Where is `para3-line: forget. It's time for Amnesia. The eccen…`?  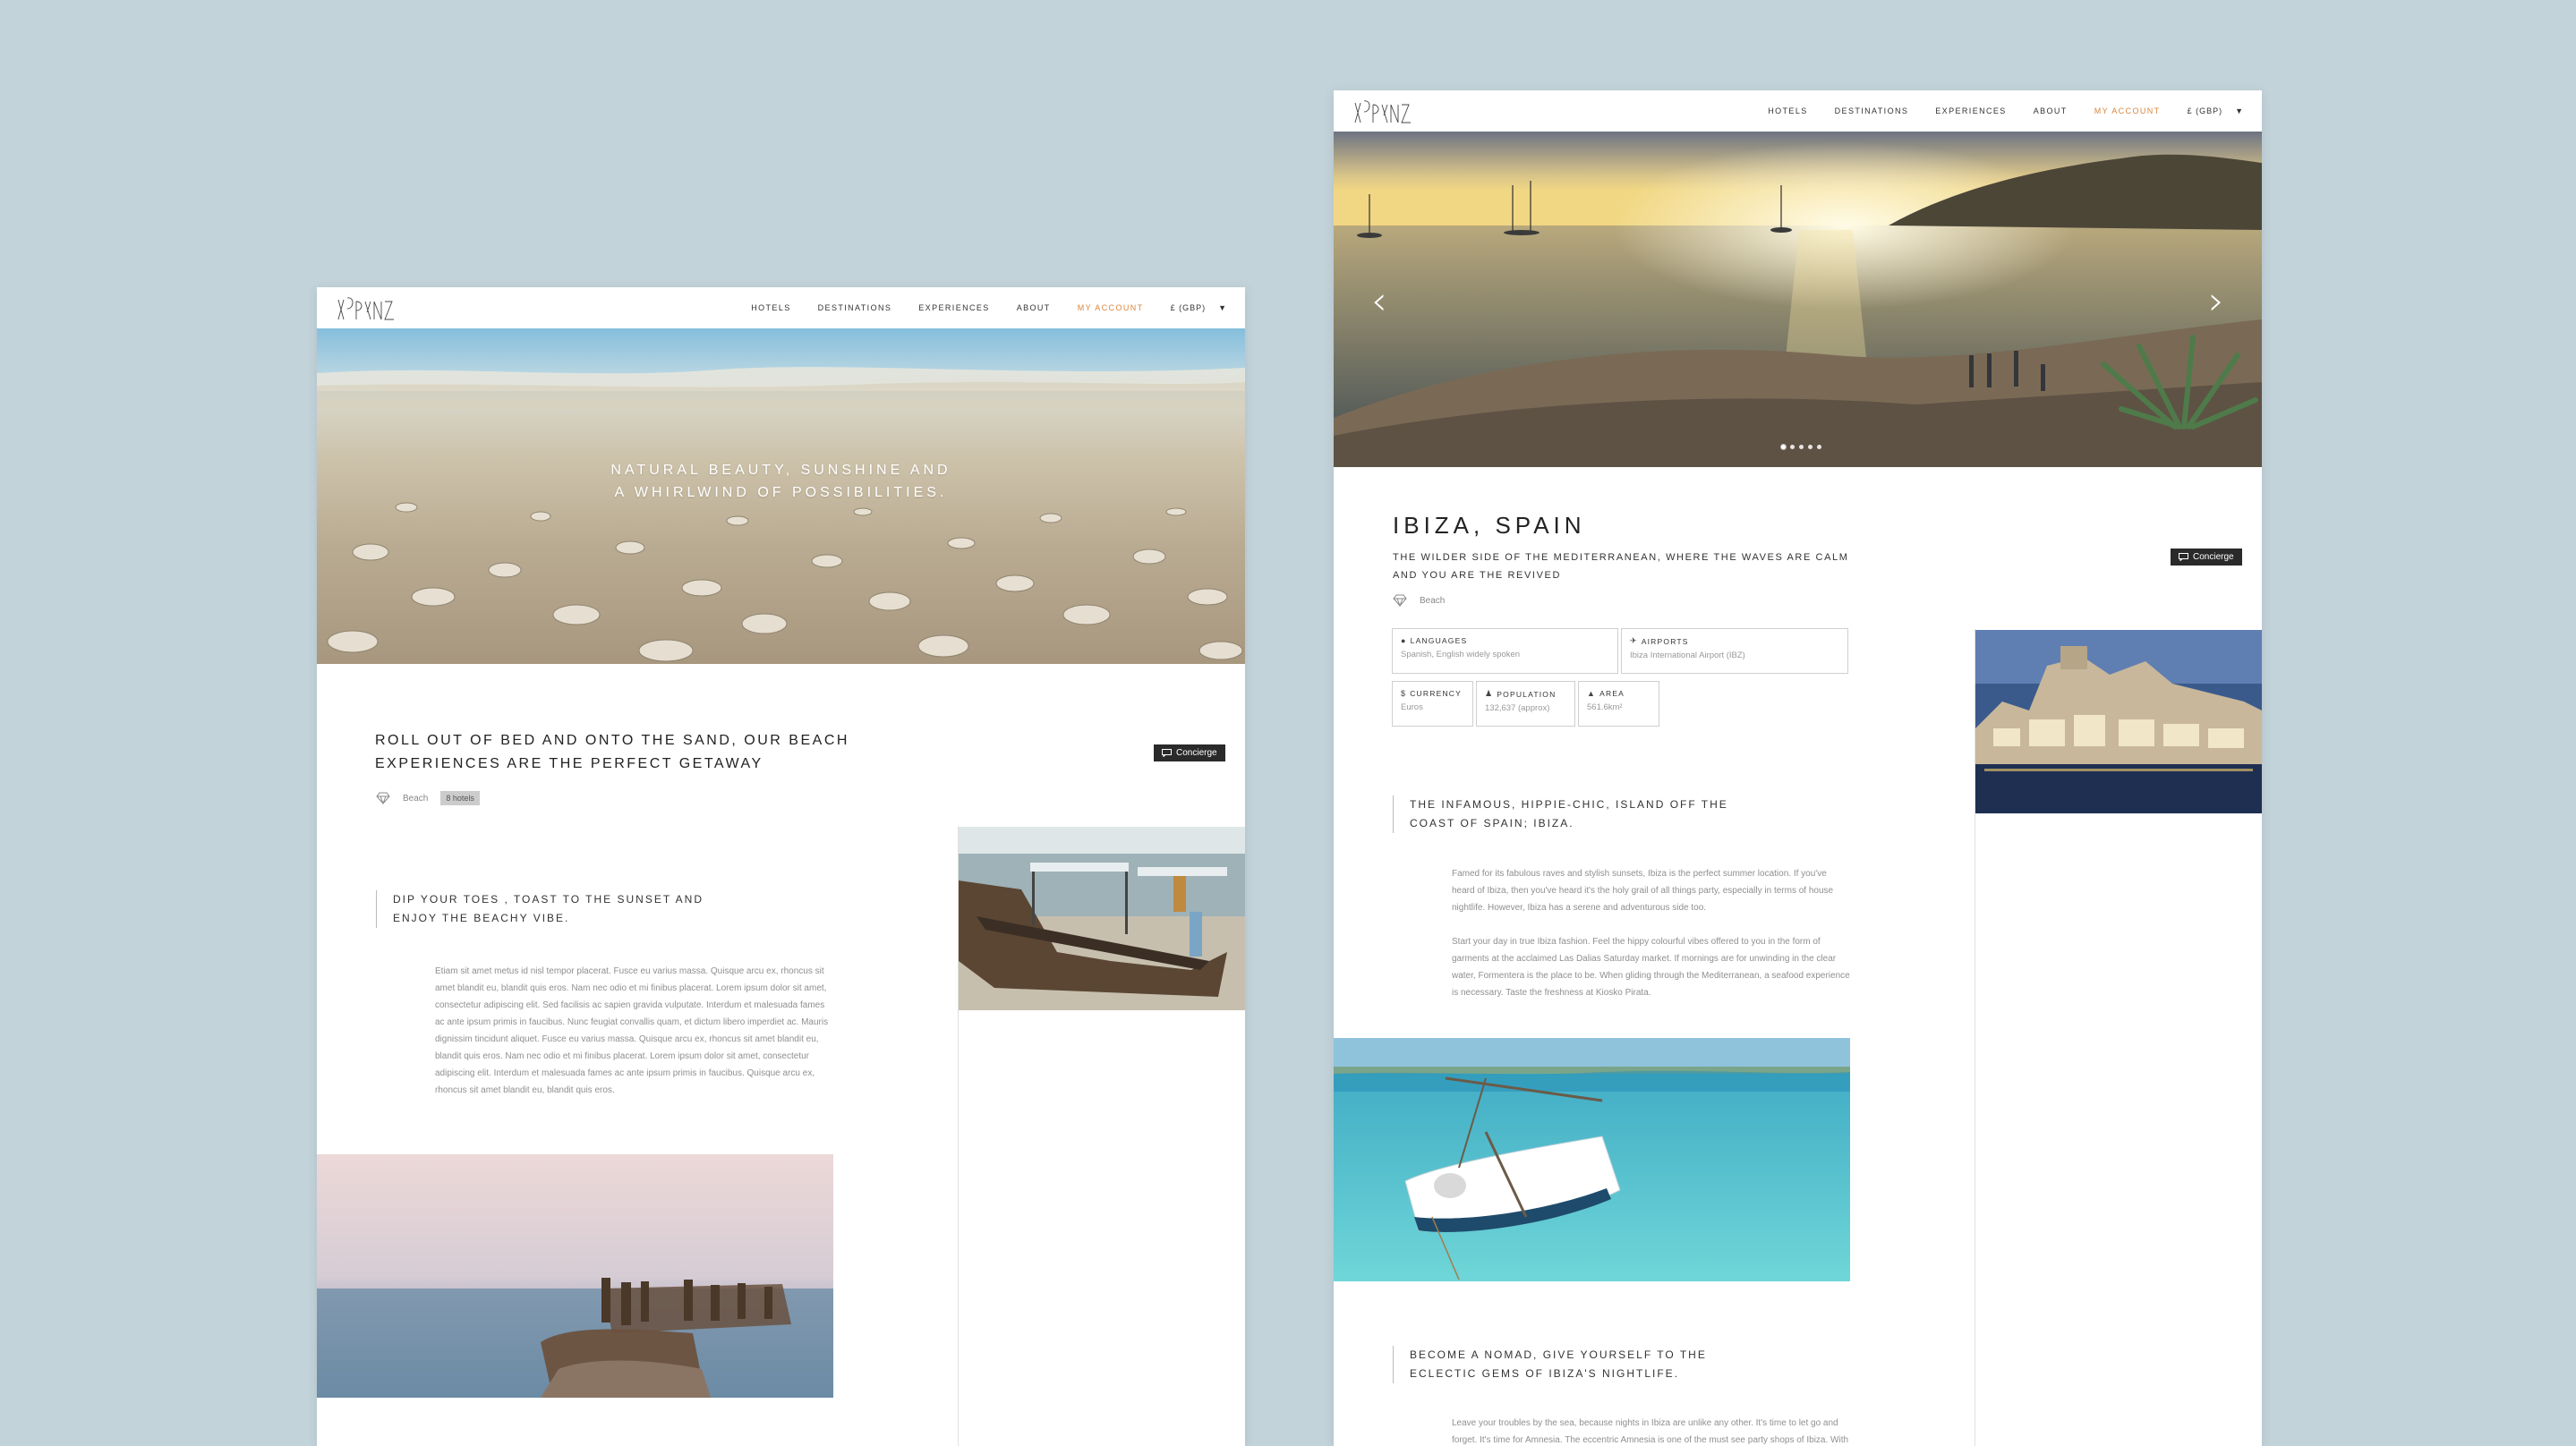
para3-line: forget. It's time for Amnesia. The eccen… is located at coordinates (1650, 1440).